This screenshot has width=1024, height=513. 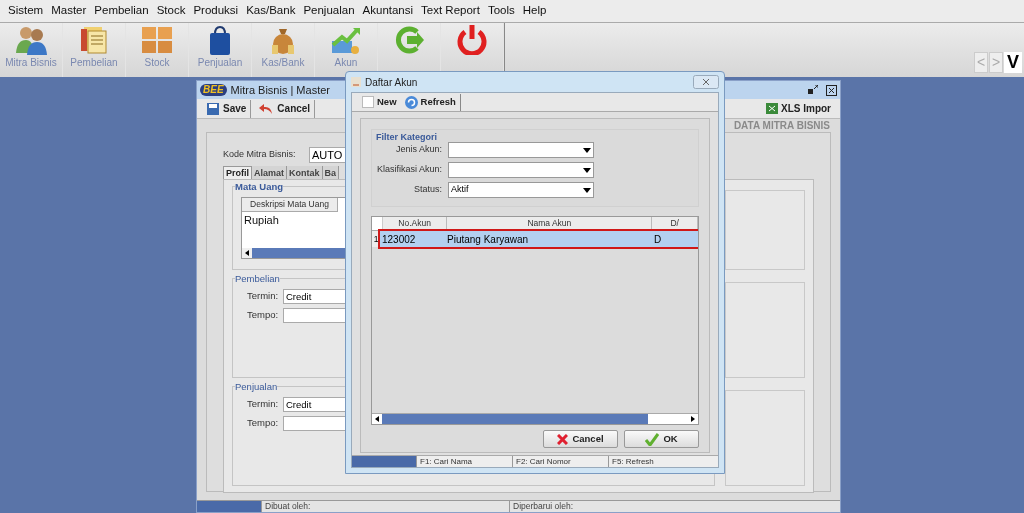 I want to click on menu-item: Penjualan, so click(x=329, y=11).